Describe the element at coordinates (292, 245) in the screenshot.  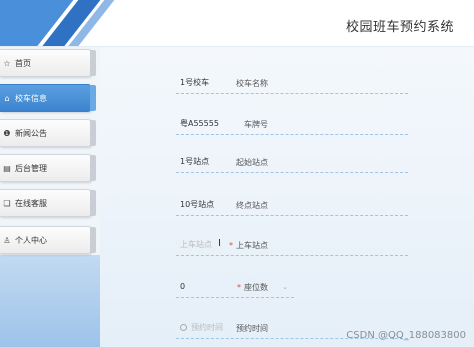
I see `boarding-station-input` at that location.